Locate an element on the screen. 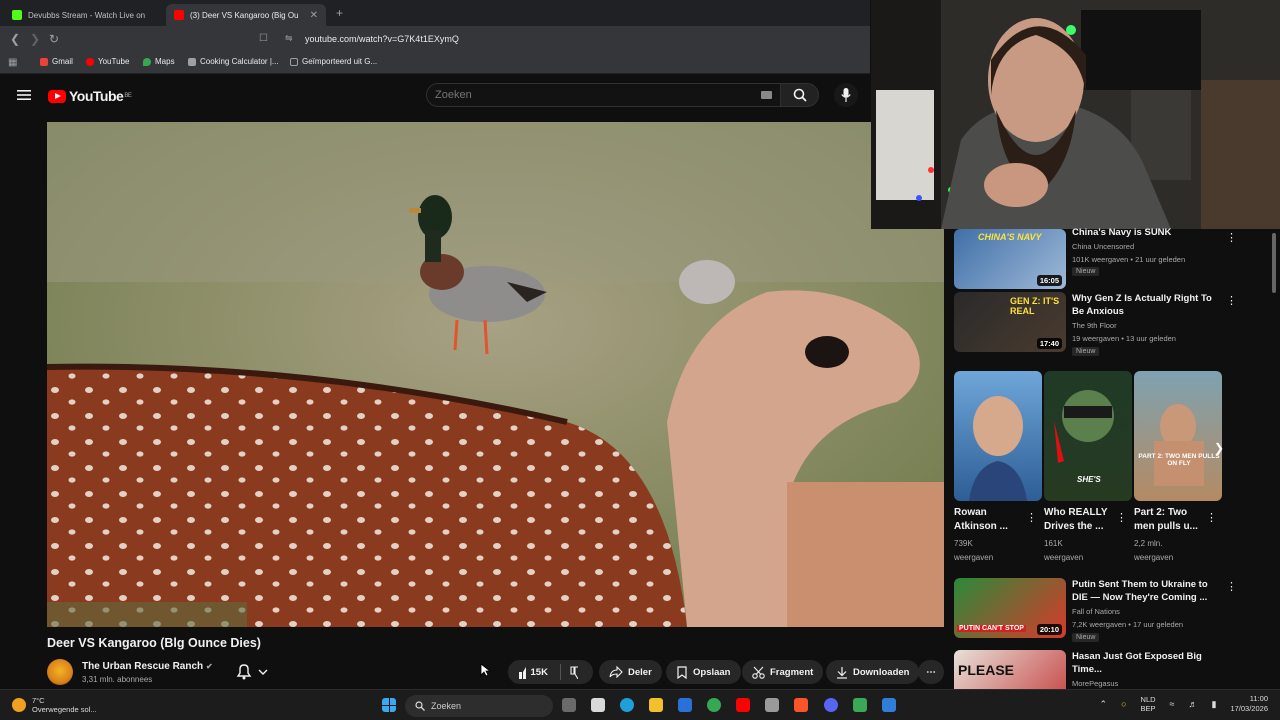 The width and height of the screenshot is (1280, 720). site-info-icon: ⇋ is located at coordinates (289, 38).